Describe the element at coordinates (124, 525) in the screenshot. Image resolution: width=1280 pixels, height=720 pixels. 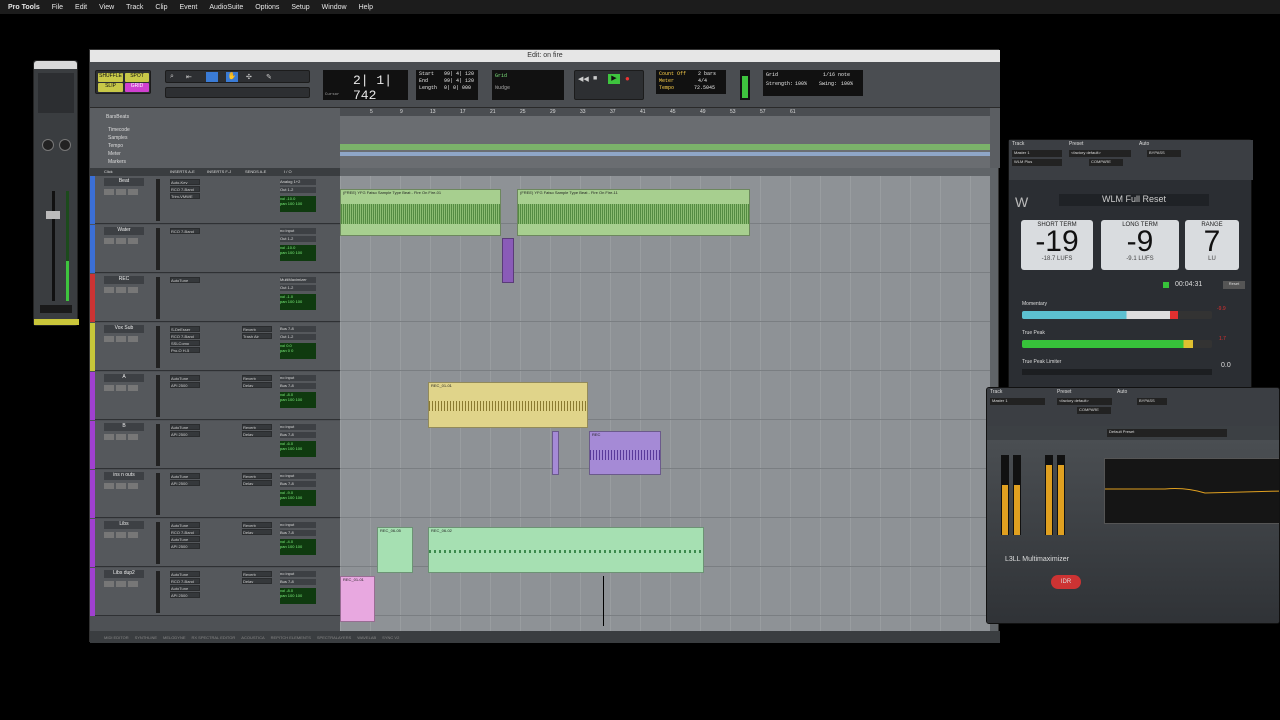
I see `track-name: Libs` at that location.